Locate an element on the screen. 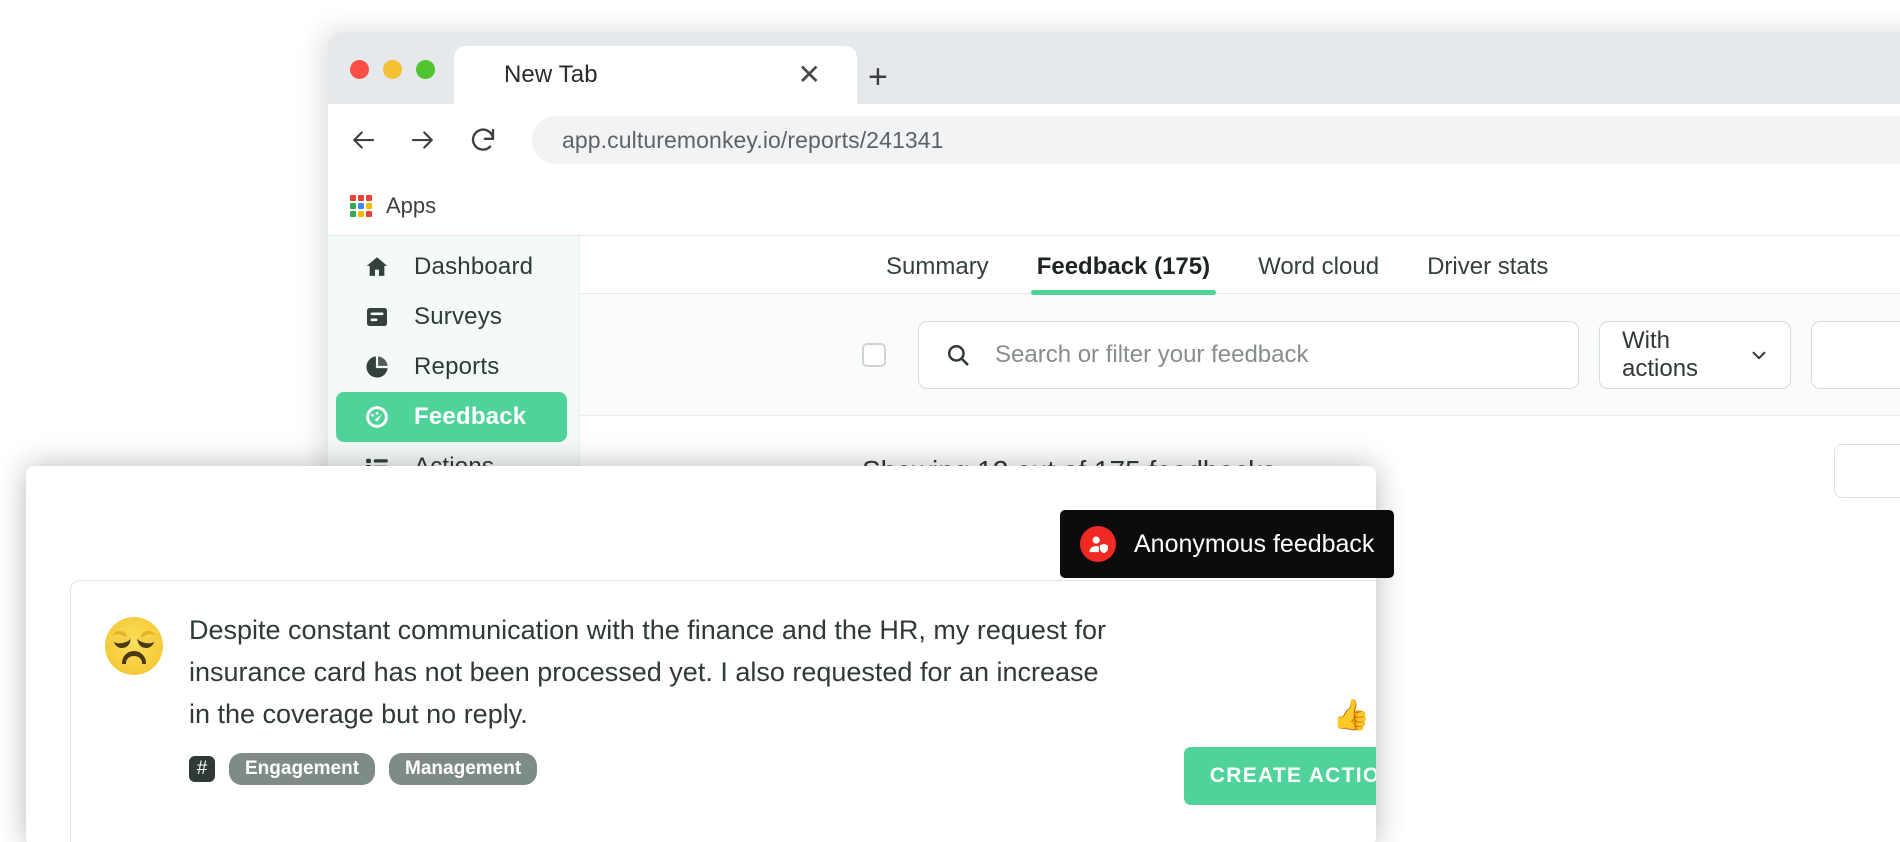 The image size is (1900, 842). create-action-button: CREATE ACTION is located at coordinates (1279, 776).